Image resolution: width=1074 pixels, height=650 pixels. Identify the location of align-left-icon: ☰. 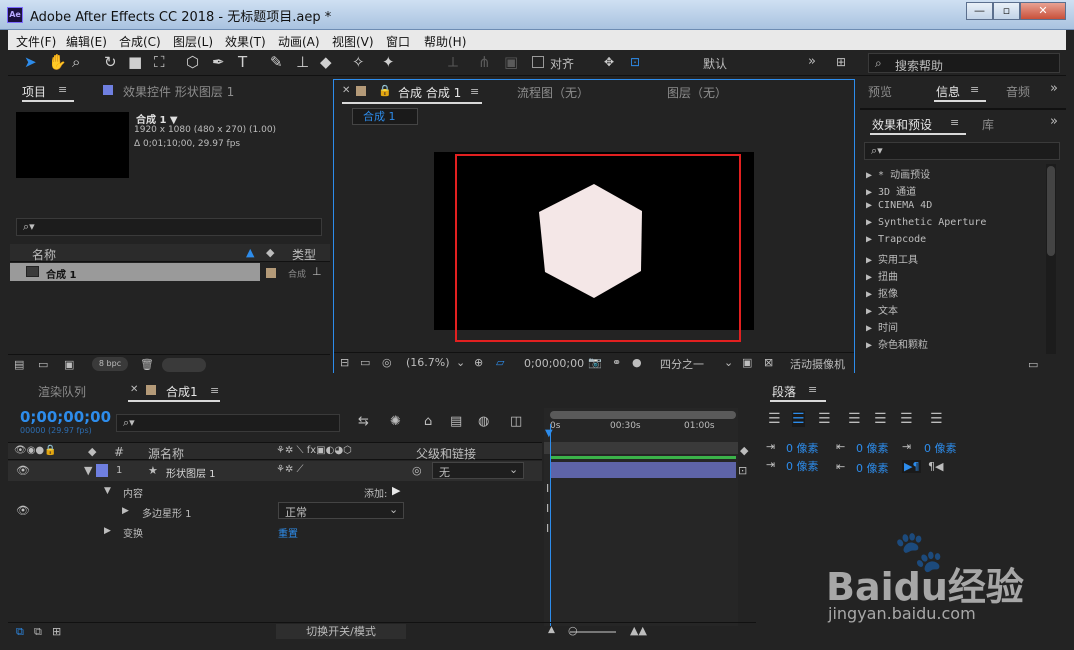
(774, 419).